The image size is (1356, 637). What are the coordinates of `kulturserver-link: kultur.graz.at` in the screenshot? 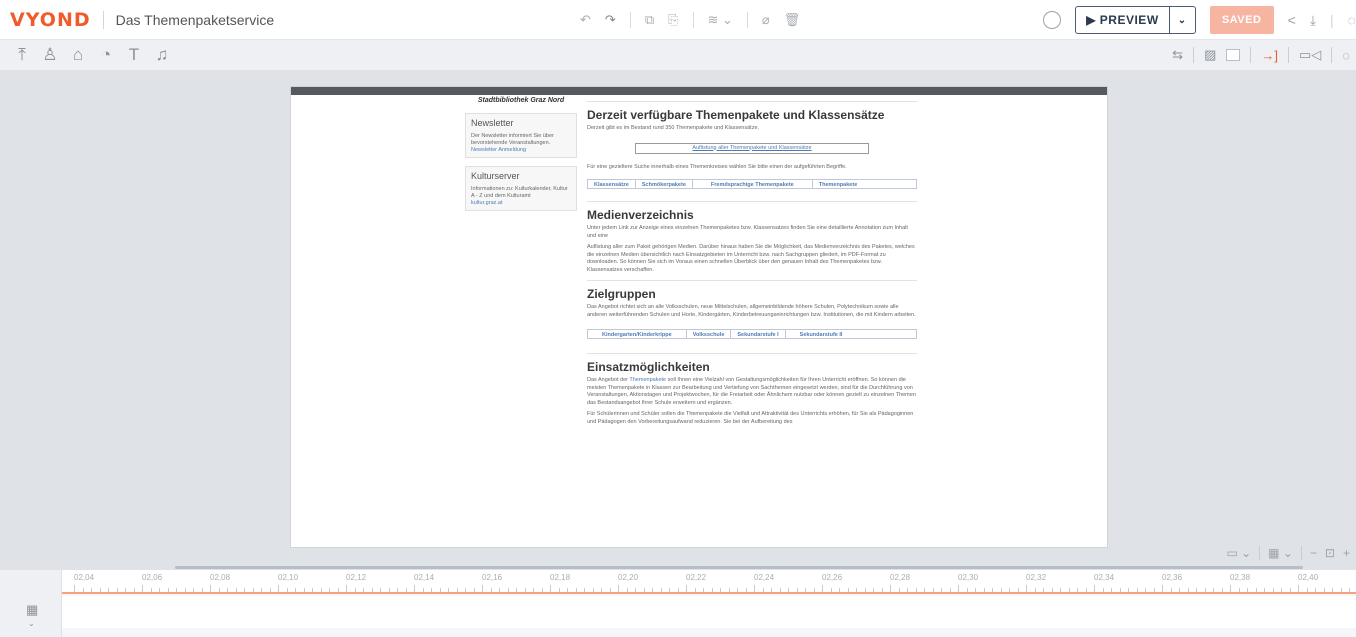 It's located at (521, 203).